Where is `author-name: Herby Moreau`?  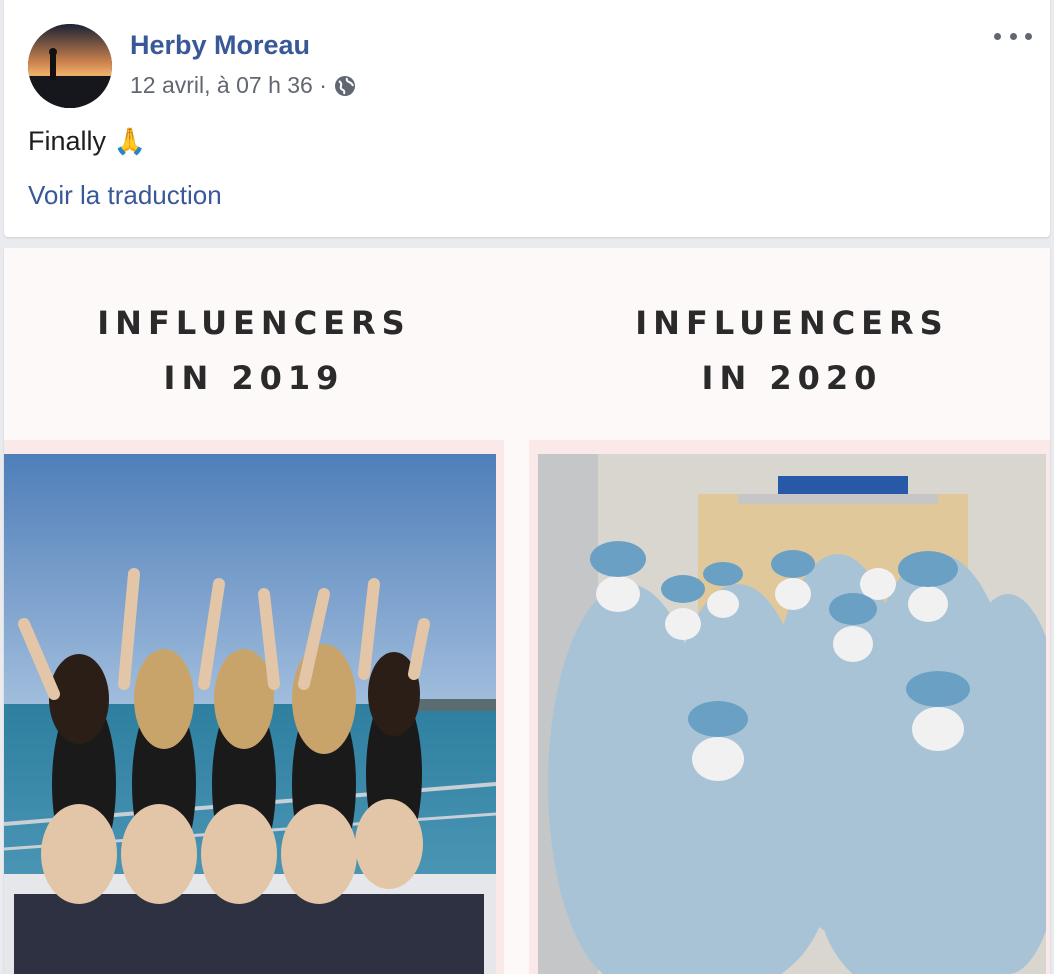 author-name: Herby Moreau is located at coordinates (220, 45).